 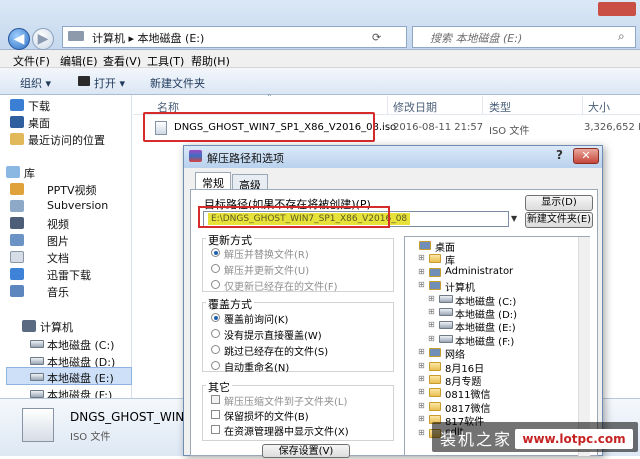 I want to click on nav-item-subversion: Subversion, so click(x=77, y=205).